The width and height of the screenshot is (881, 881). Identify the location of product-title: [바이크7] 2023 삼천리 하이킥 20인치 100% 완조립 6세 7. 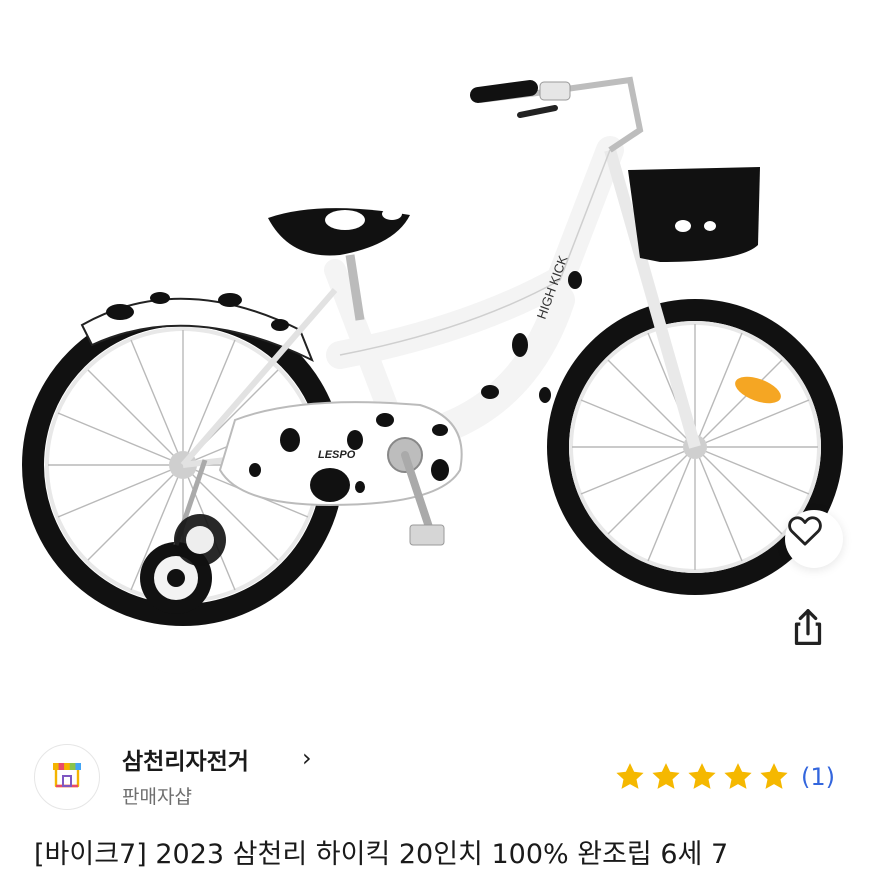
(381, 854).